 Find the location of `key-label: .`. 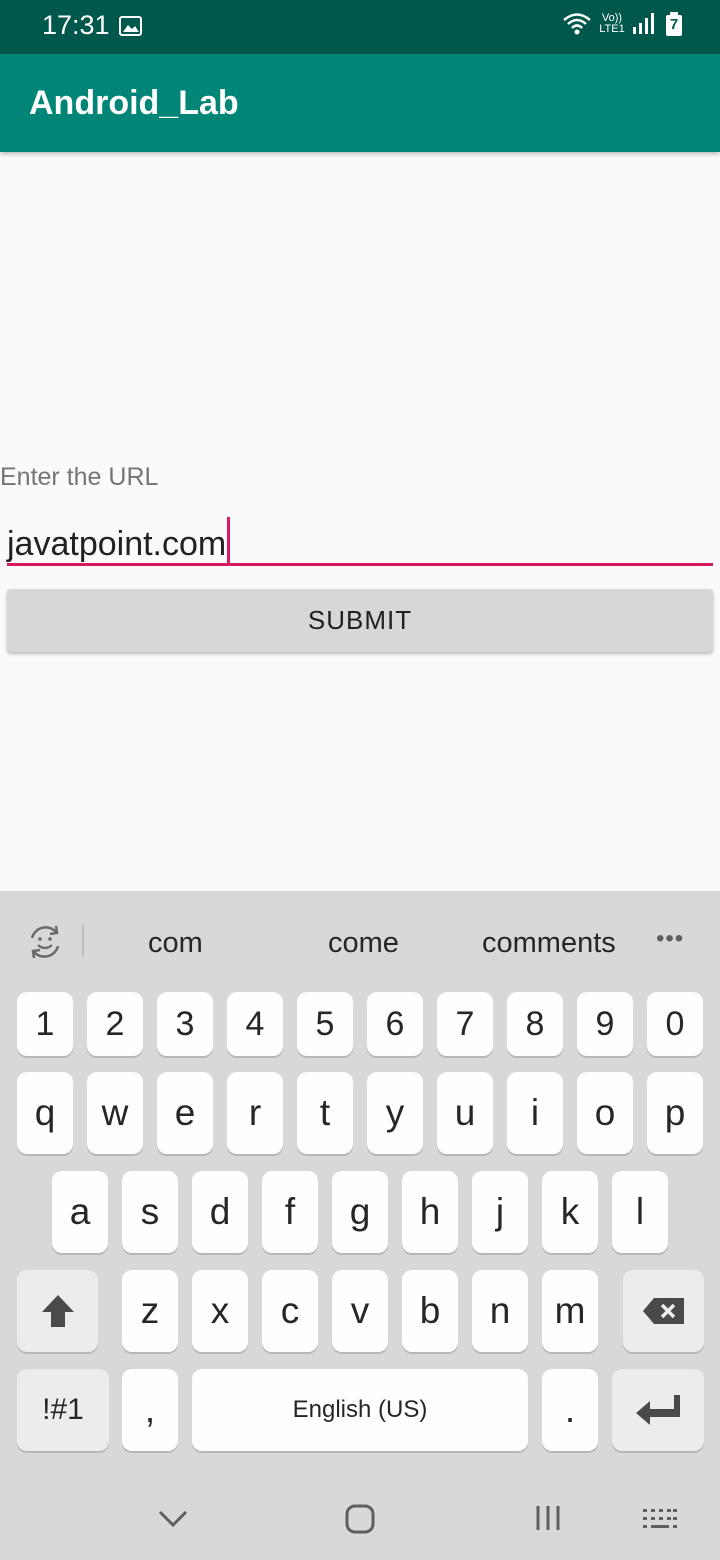

key-label: . is located at coordinates (570, 1409).